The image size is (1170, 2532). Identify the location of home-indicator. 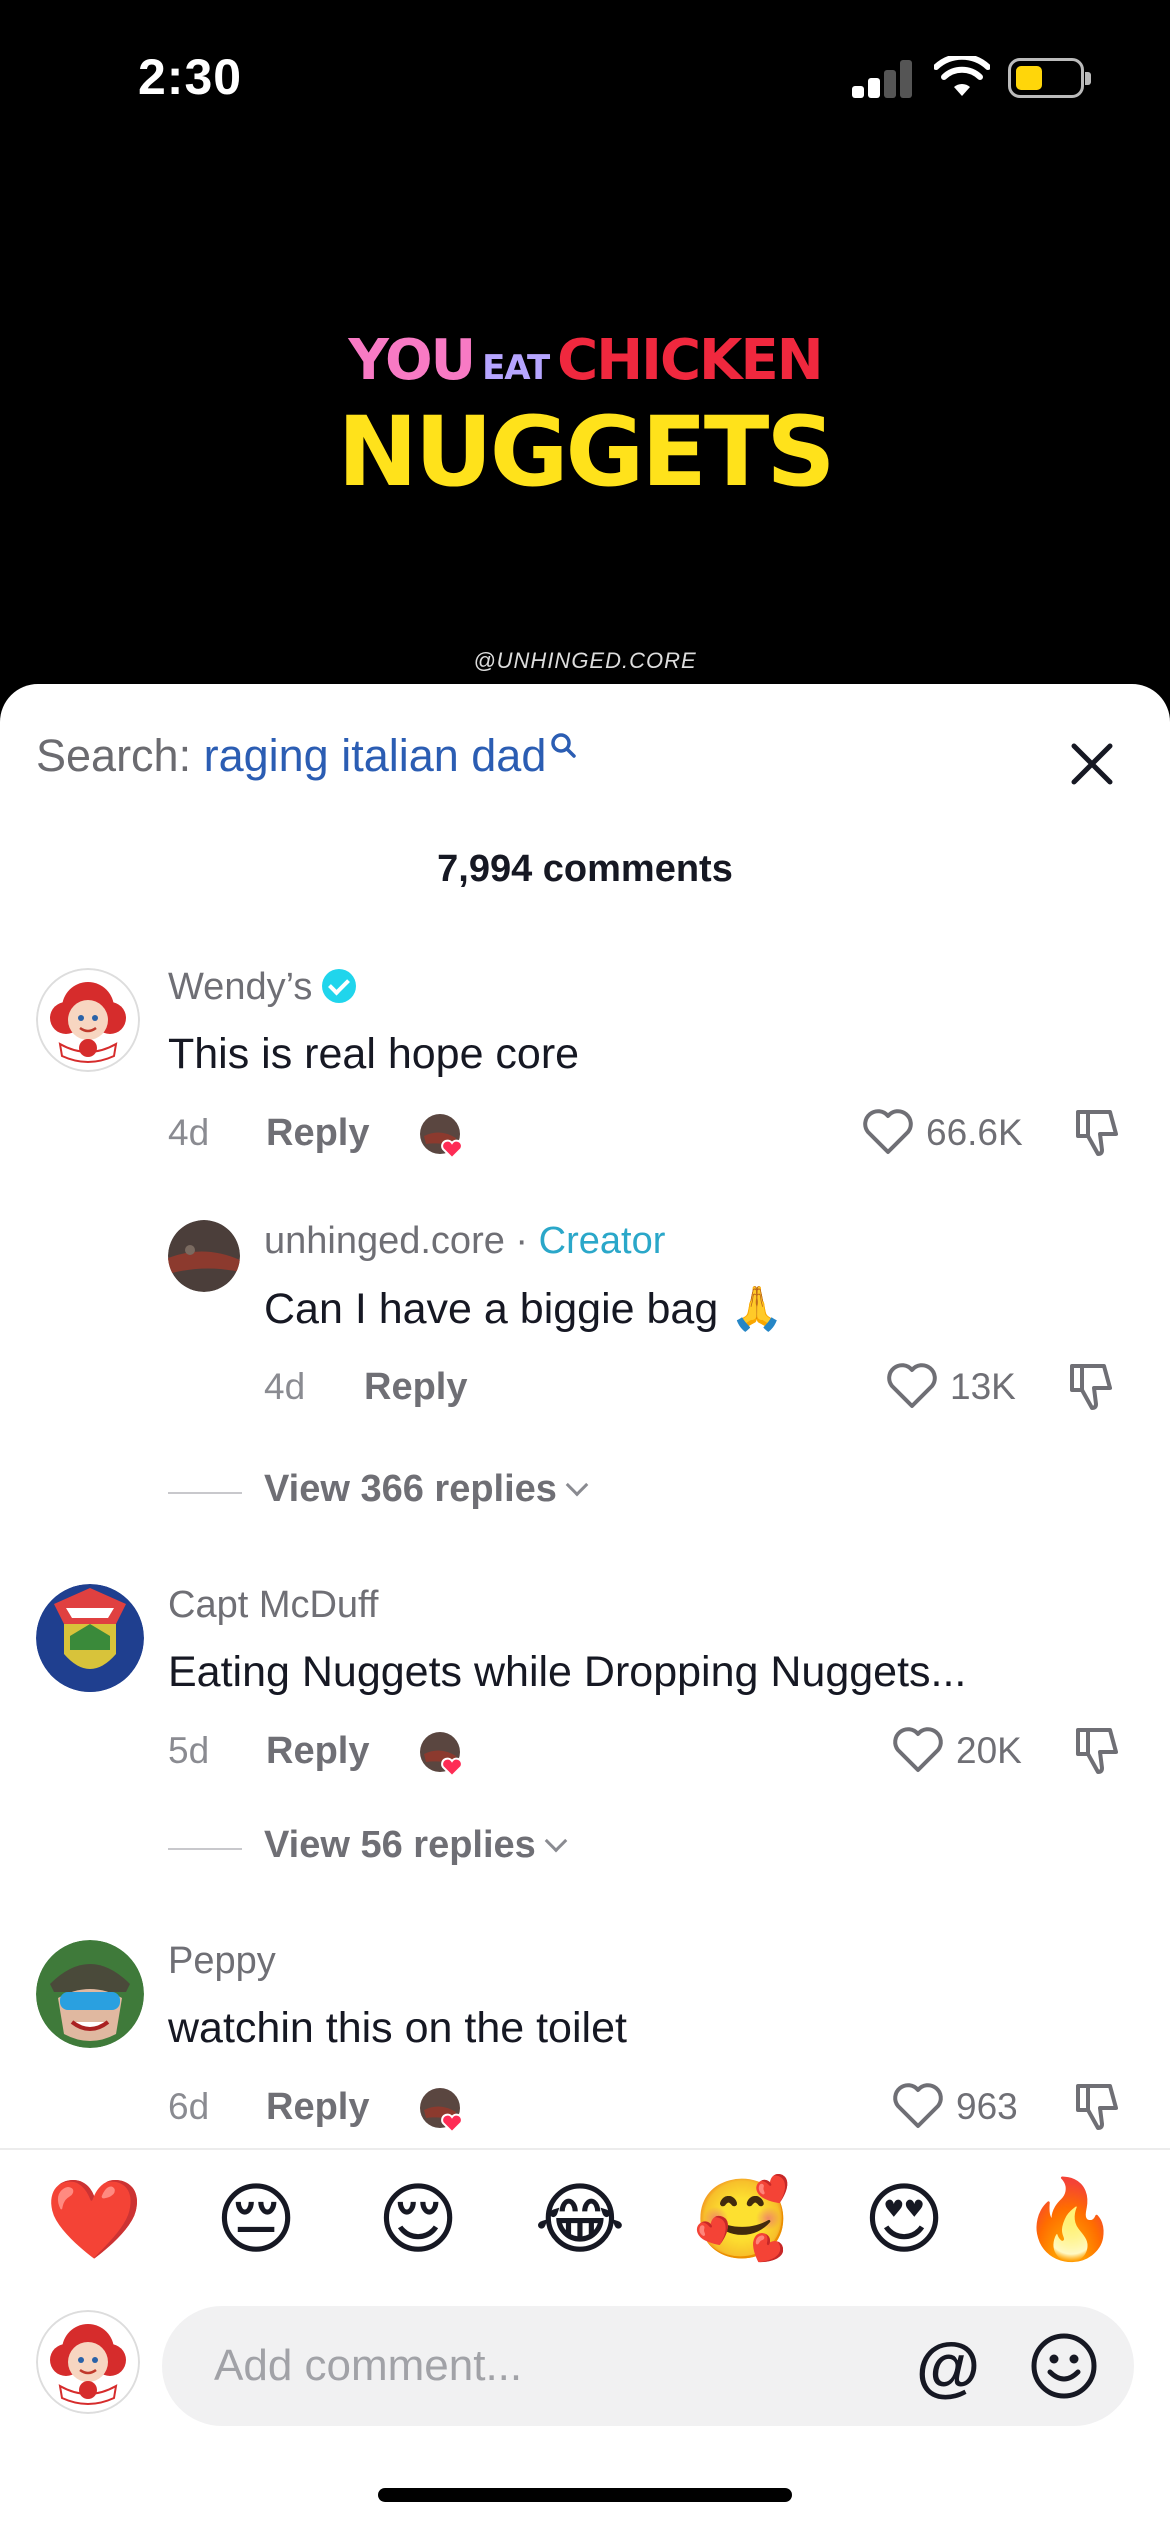
(585, 2495).